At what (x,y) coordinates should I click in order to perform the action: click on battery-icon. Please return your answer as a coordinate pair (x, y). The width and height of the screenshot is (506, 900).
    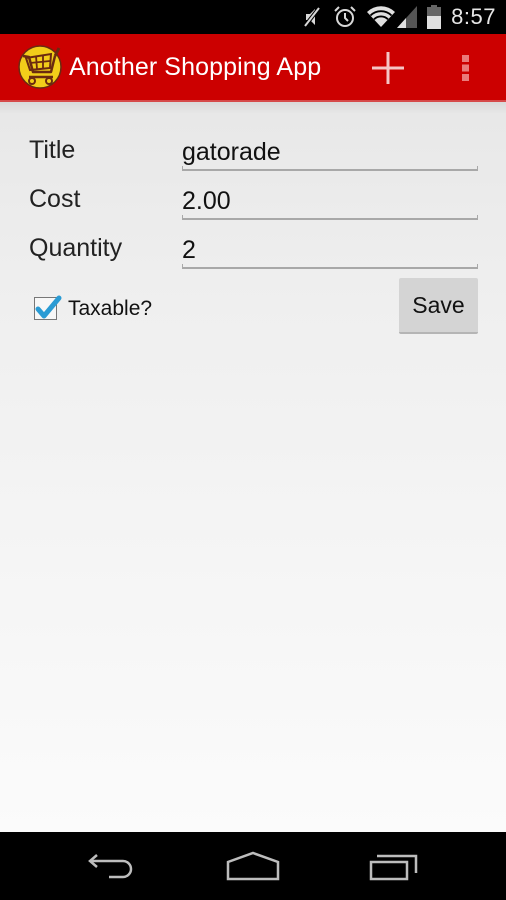
    Looking at the image, I should click on (434, 17).